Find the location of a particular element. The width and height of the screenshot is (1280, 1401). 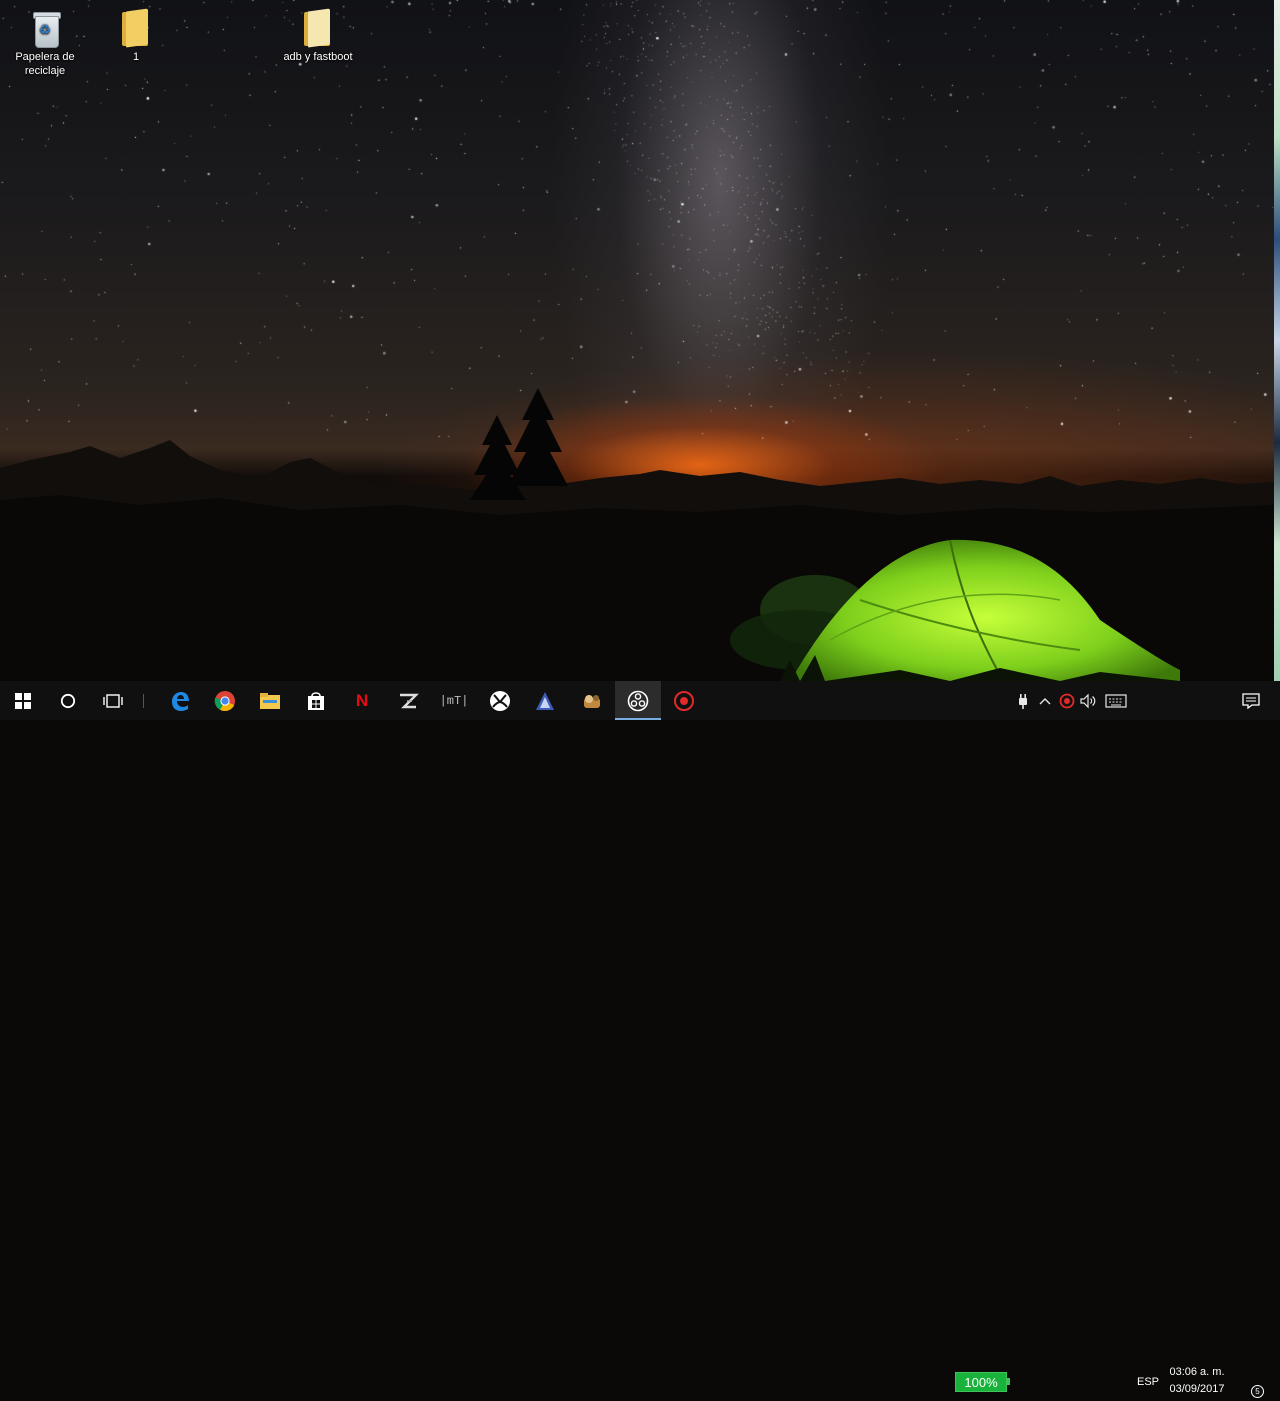

xbox-button is located at coordinates (500, 700).